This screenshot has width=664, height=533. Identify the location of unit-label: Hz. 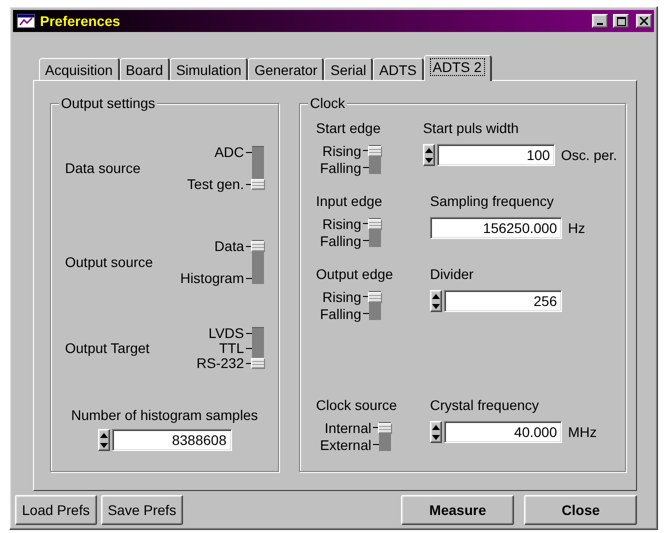
(577, 228).